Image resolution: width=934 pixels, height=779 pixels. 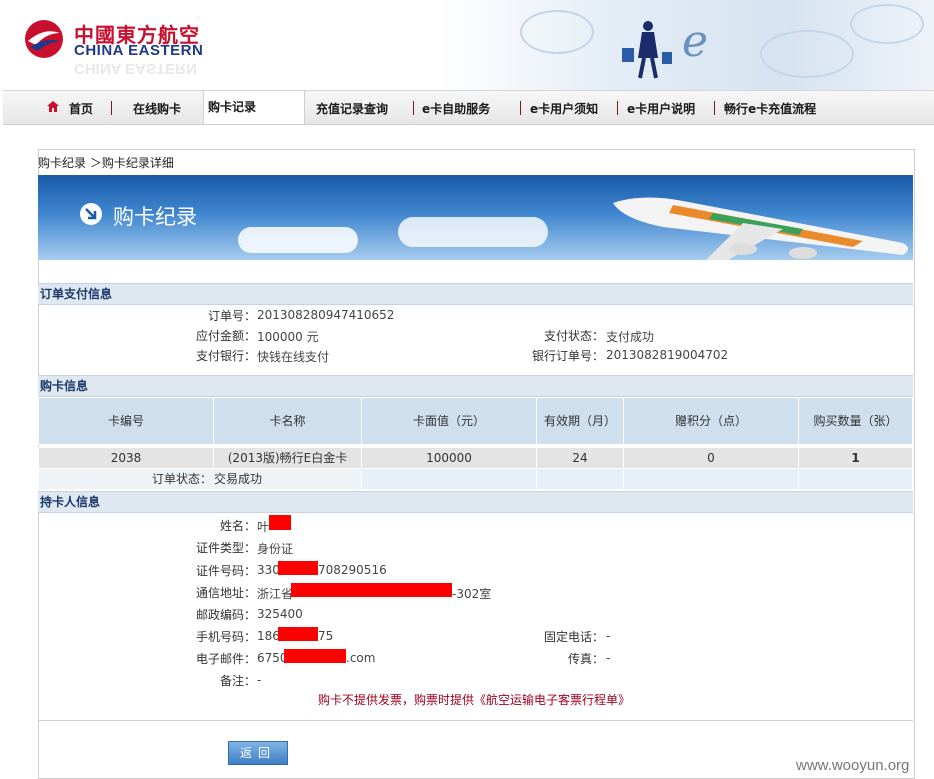 I want to click on address-suffix: -302室, so click(x=472, y=594).